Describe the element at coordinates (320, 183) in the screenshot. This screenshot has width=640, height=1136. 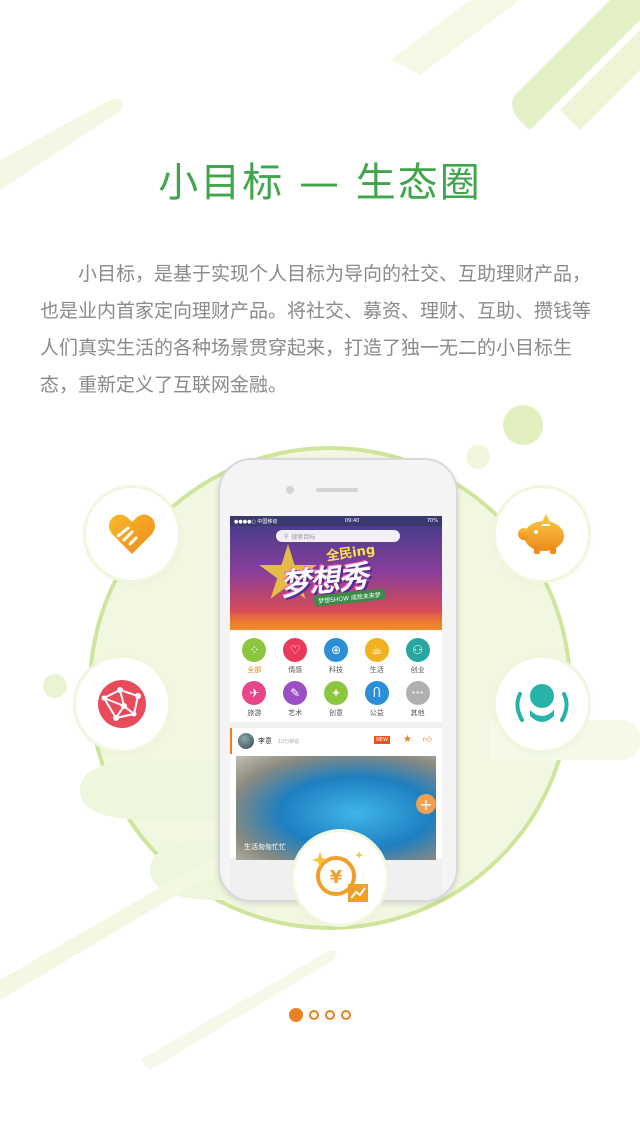
I see `page-title: 小目标 — 生态圈` at that location.